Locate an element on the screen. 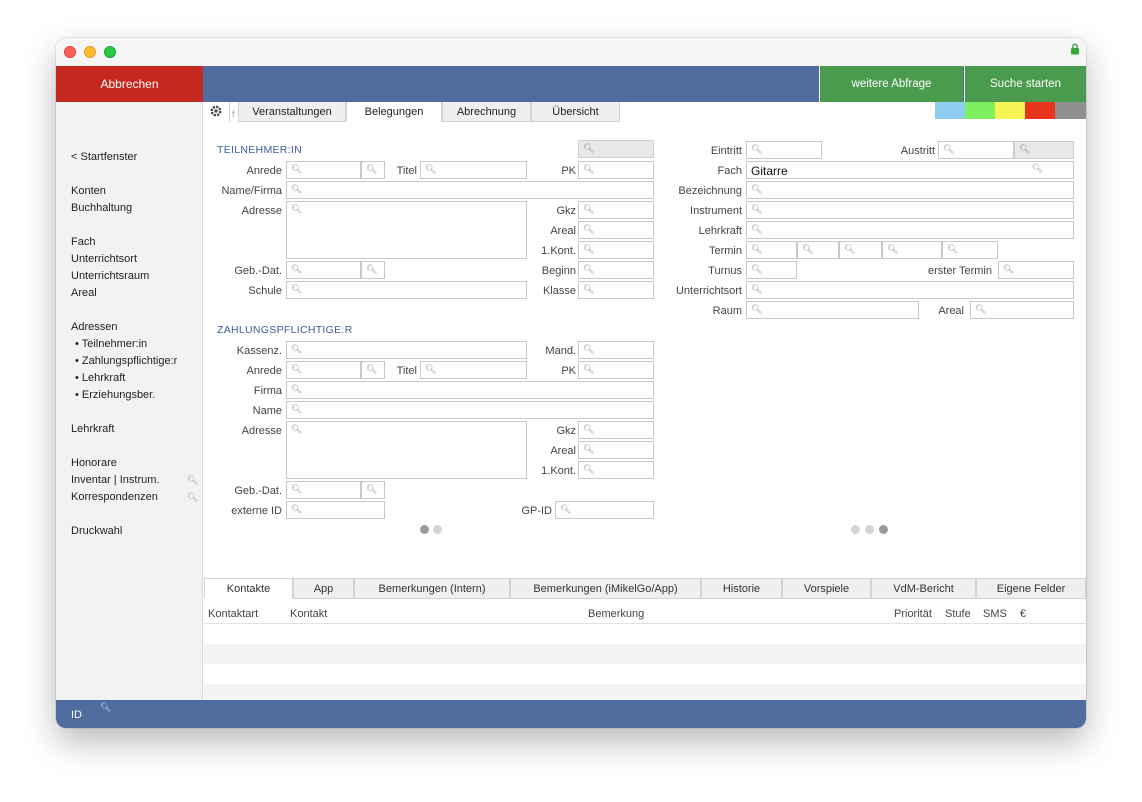 The image size is (1142, 802). kont-input: 🔍︎ is located at coordinates (616, 250).